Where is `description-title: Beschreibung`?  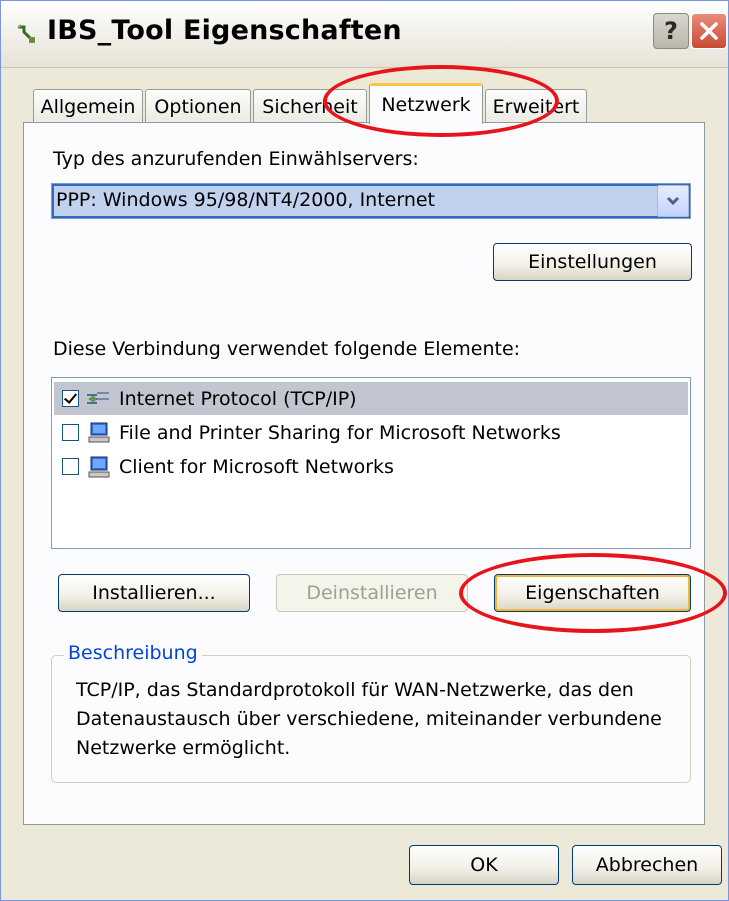
description-title: Beschreibung is located at coordinates (133, 653).